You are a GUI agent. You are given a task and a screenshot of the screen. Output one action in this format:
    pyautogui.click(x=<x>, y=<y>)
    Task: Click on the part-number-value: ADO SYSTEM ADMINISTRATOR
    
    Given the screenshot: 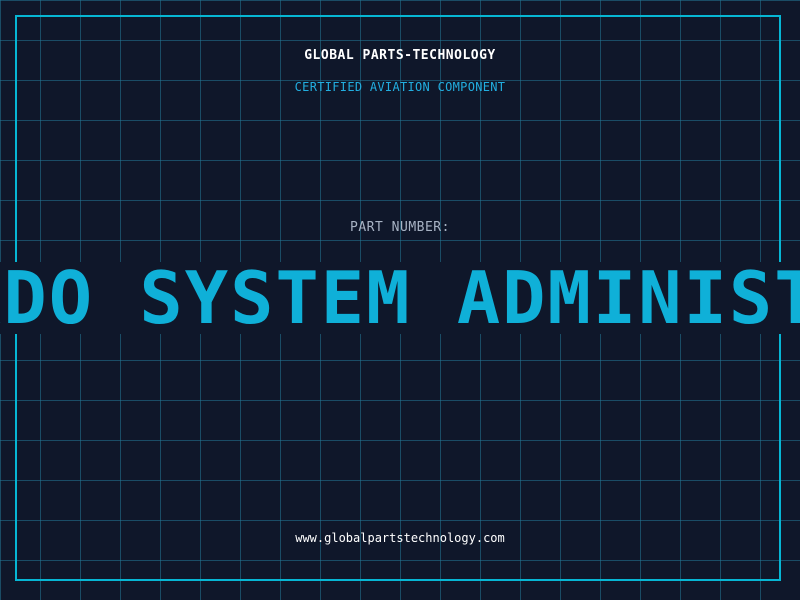 What is the action you would take?
    pyautogui.click(x=400, y=298)
    